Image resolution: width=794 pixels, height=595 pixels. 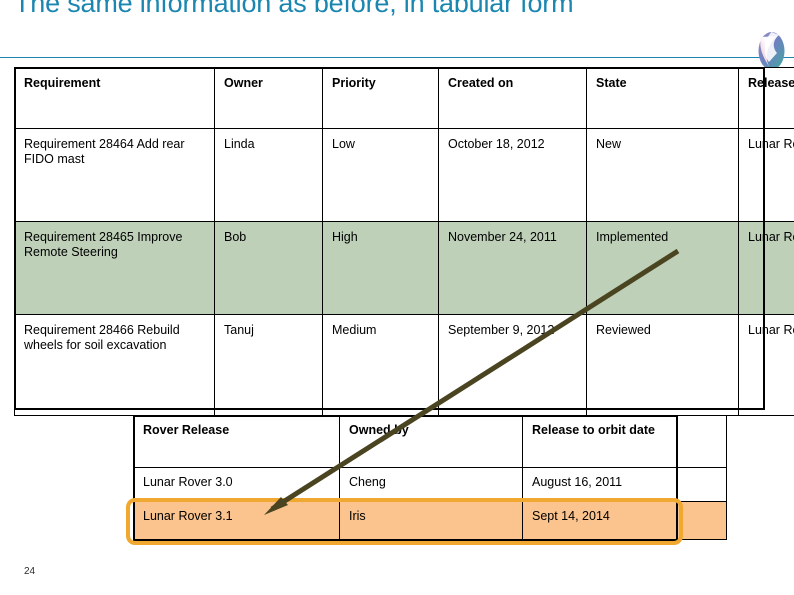 What do you see at coordinates (662, 268) in the screenshot?
I see `cell-state: Implemented` at bounding box center [662, 268].